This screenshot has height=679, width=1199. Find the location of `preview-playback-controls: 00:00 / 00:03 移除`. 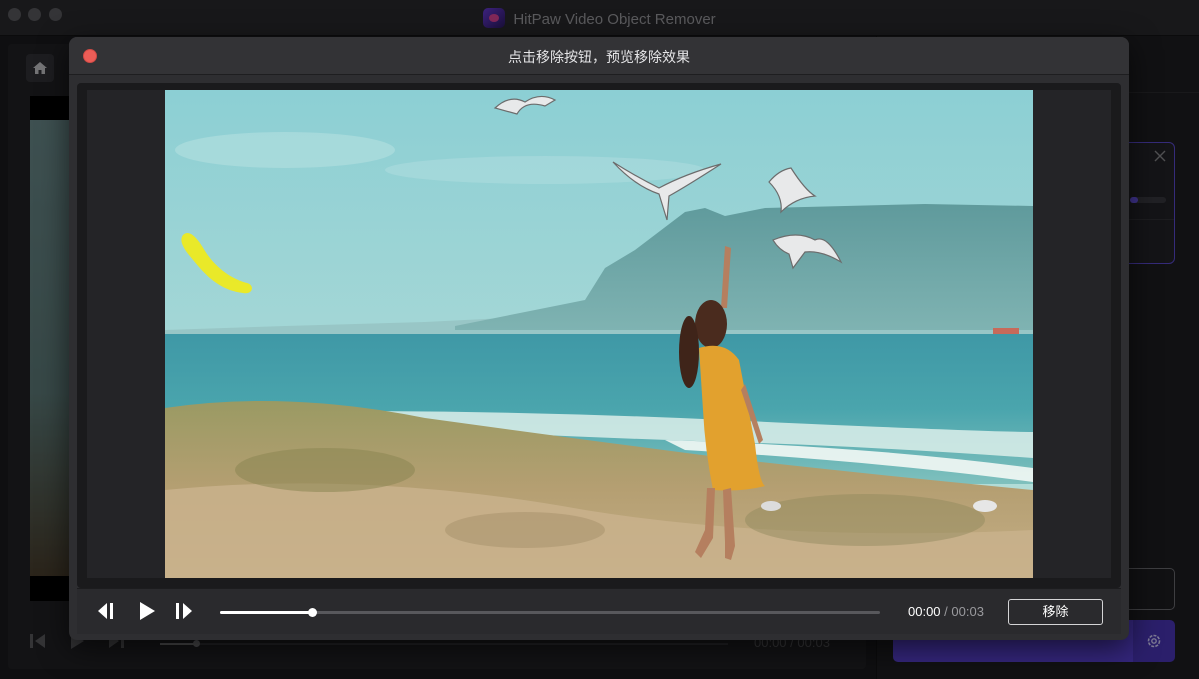

preview-playback-controls: 00:00 / 00:03 移除 is located at coordinates (599, 611).